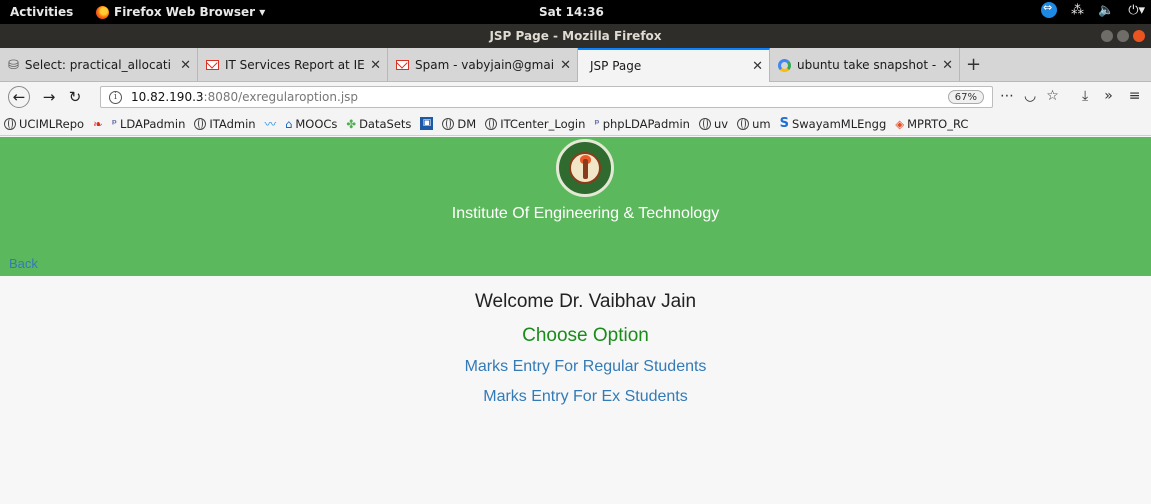 This screenshot has height=504, width=1151. Describe the element at coordinates (1136, 10) in the screenshot. I see `power-icon: ⏻▾` at that location.